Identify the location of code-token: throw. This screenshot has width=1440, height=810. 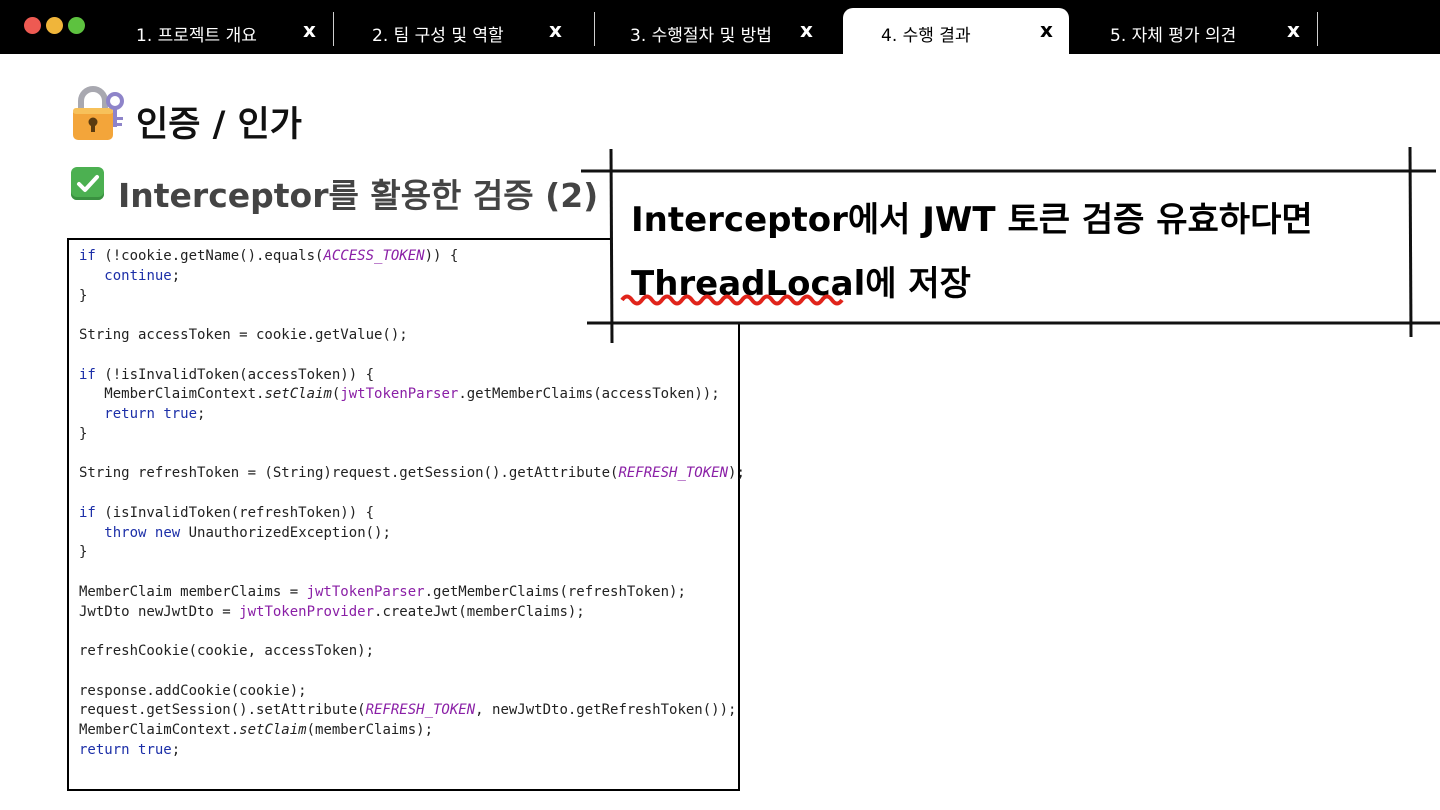
(125, 532).